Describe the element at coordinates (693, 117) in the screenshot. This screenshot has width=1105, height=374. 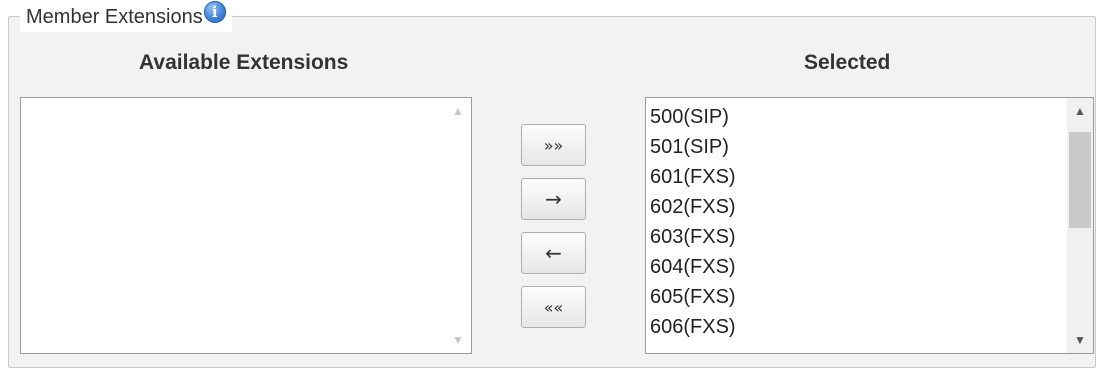
I see `list-item: 500(SIP)` at that location.